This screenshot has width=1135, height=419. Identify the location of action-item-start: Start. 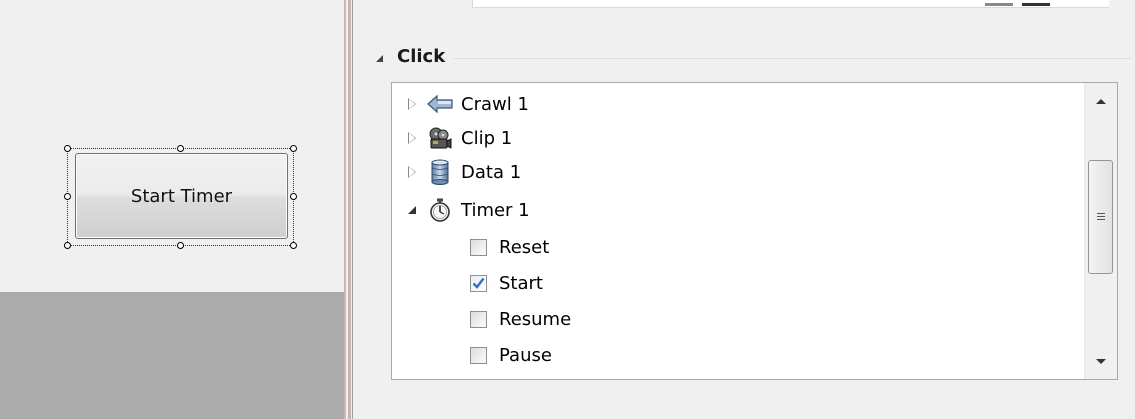
(506, 283).